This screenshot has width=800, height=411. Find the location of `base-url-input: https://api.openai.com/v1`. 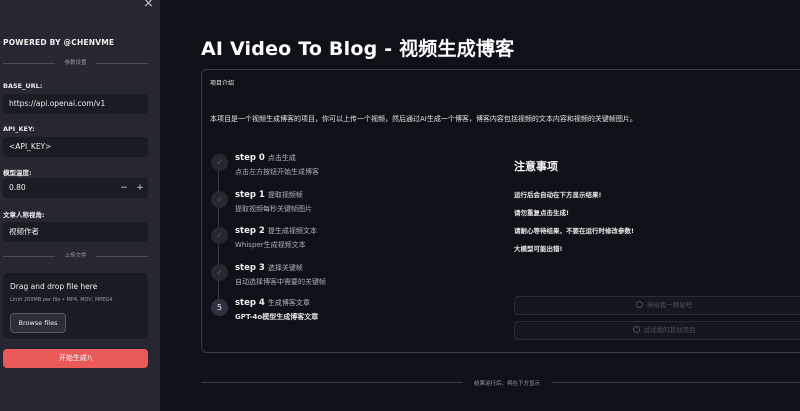

base-url-input: https://api.openai.com/v1 is located at coordinates (75, 104).